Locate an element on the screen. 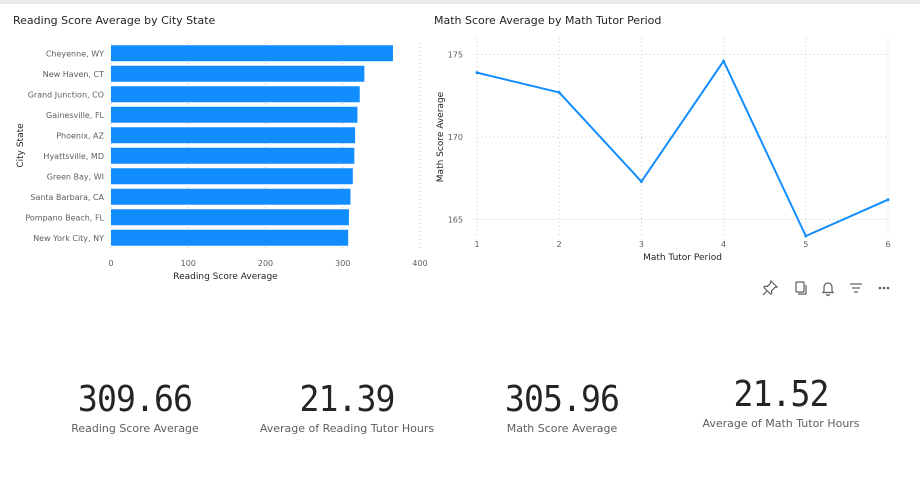 The width and height of the screenshot is (920, 504). kpi-label: Reading Score Average is located at coordinates (135, 428).